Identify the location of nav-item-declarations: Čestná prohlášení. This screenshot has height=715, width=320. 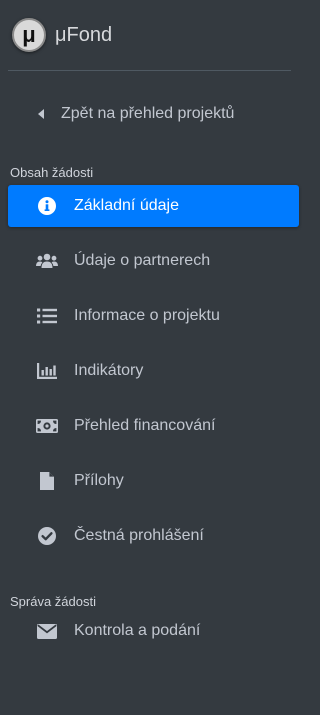
(153, 536).